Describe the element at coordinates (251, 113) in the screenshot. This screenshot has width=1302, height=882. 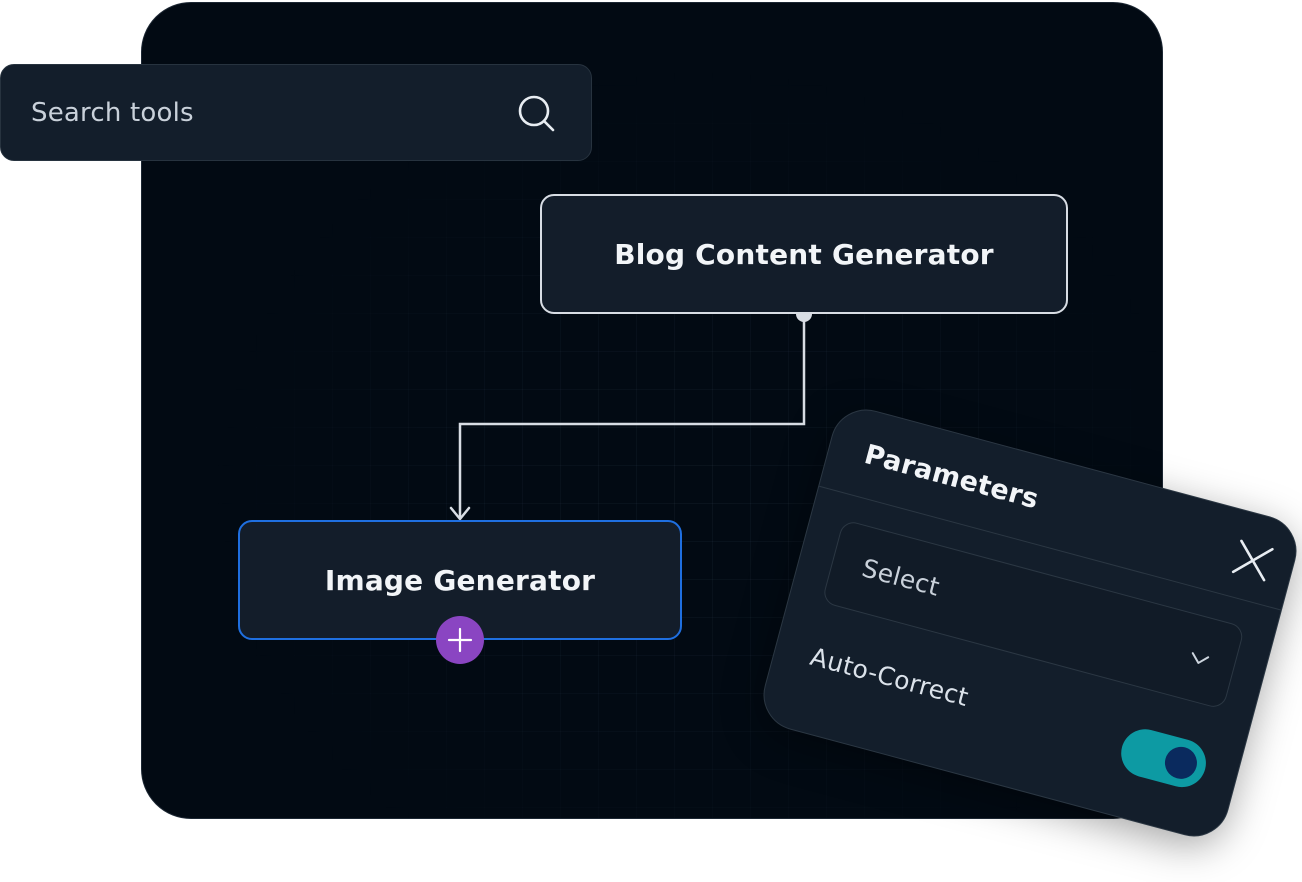
I see `search-input` at that location.